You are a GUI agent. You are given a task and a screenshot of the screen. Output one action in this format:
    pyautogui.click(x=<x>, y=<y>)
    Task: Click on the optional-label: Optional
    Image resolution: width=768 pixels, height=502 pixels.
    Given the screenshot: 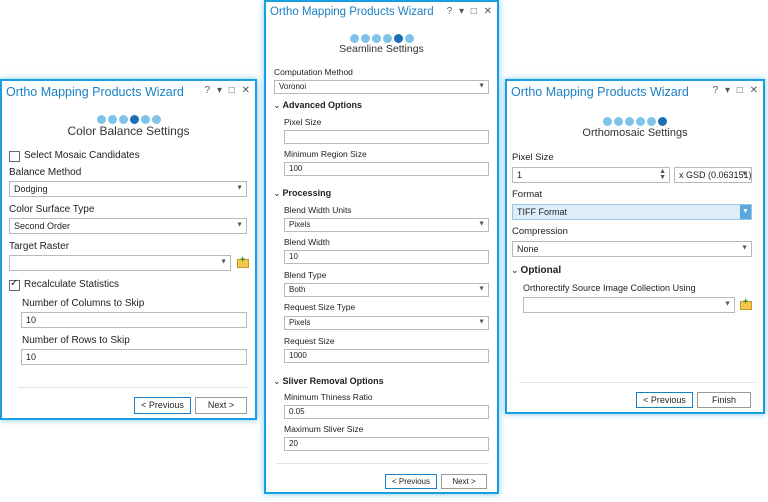 What is the action you would take?
    pyautogui.click(x=541, y=270)
    